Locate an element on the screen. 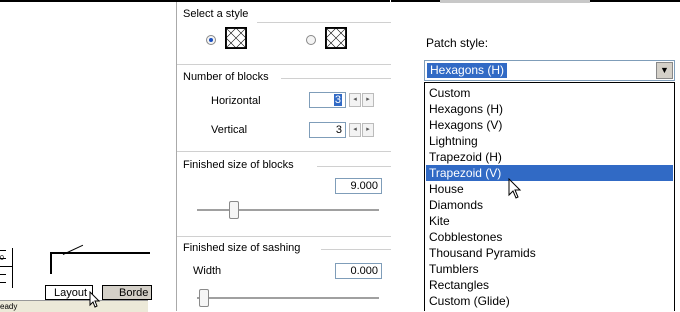  list-item-highlighted: Trapezoid (V) is located at coordinates (549, 173).